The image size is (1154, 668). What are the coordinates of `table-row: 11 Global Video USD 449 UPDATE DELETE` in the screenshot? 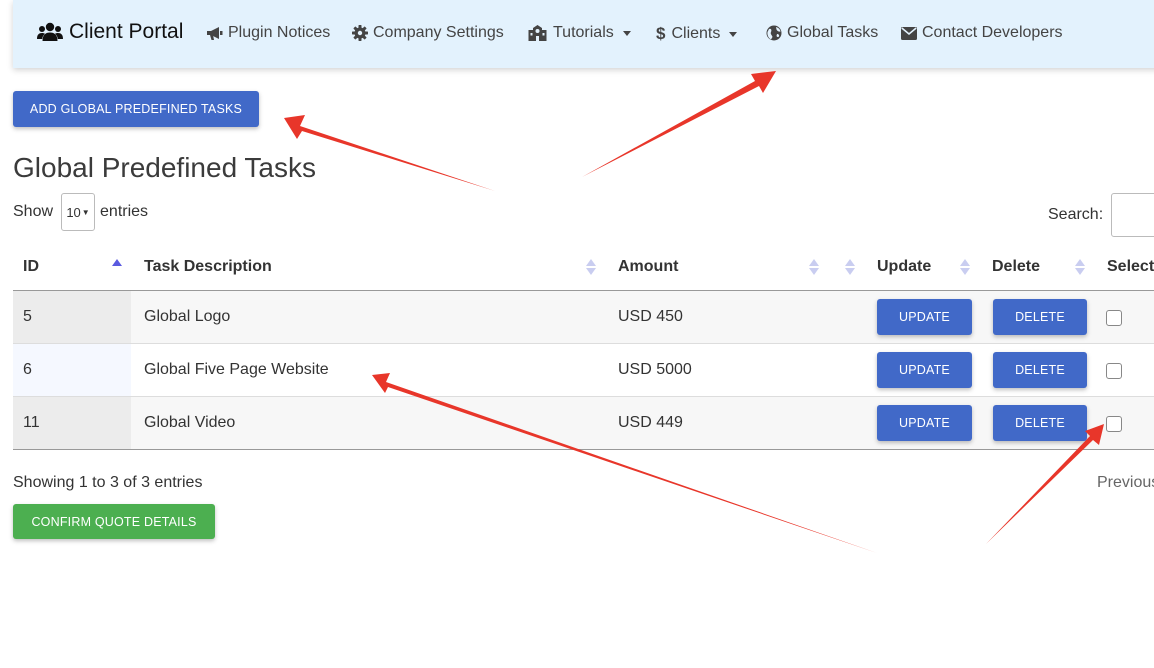 It's located at (583, 423).